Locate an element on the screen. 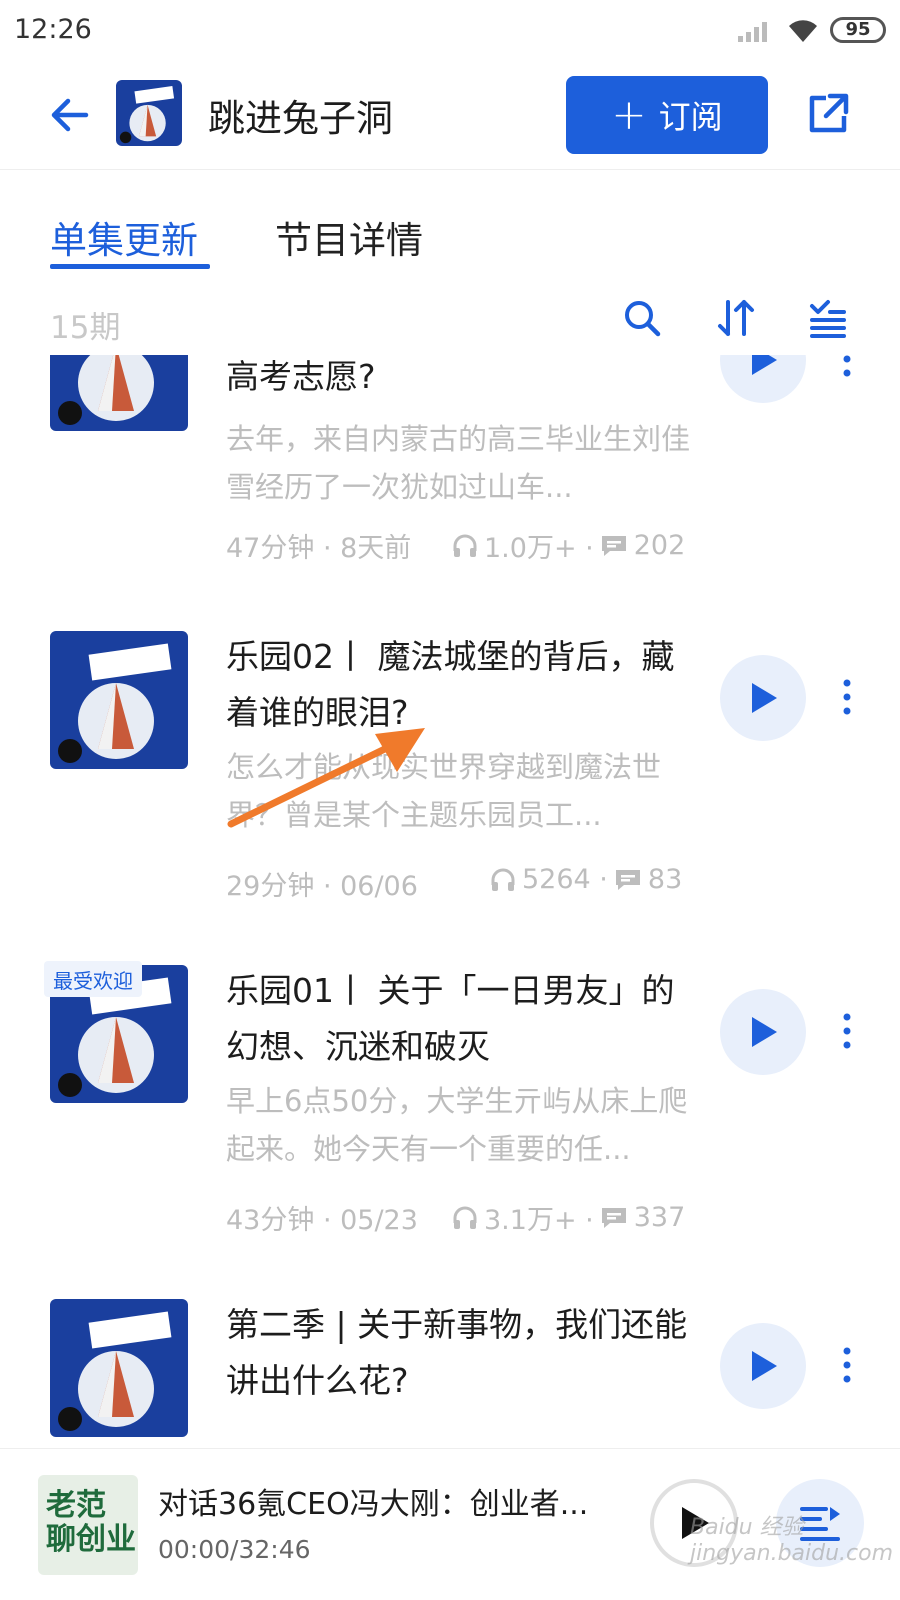 The image size is (900, 1600). subscribe-button: + 订阅 is located at coordinates (667, 115).